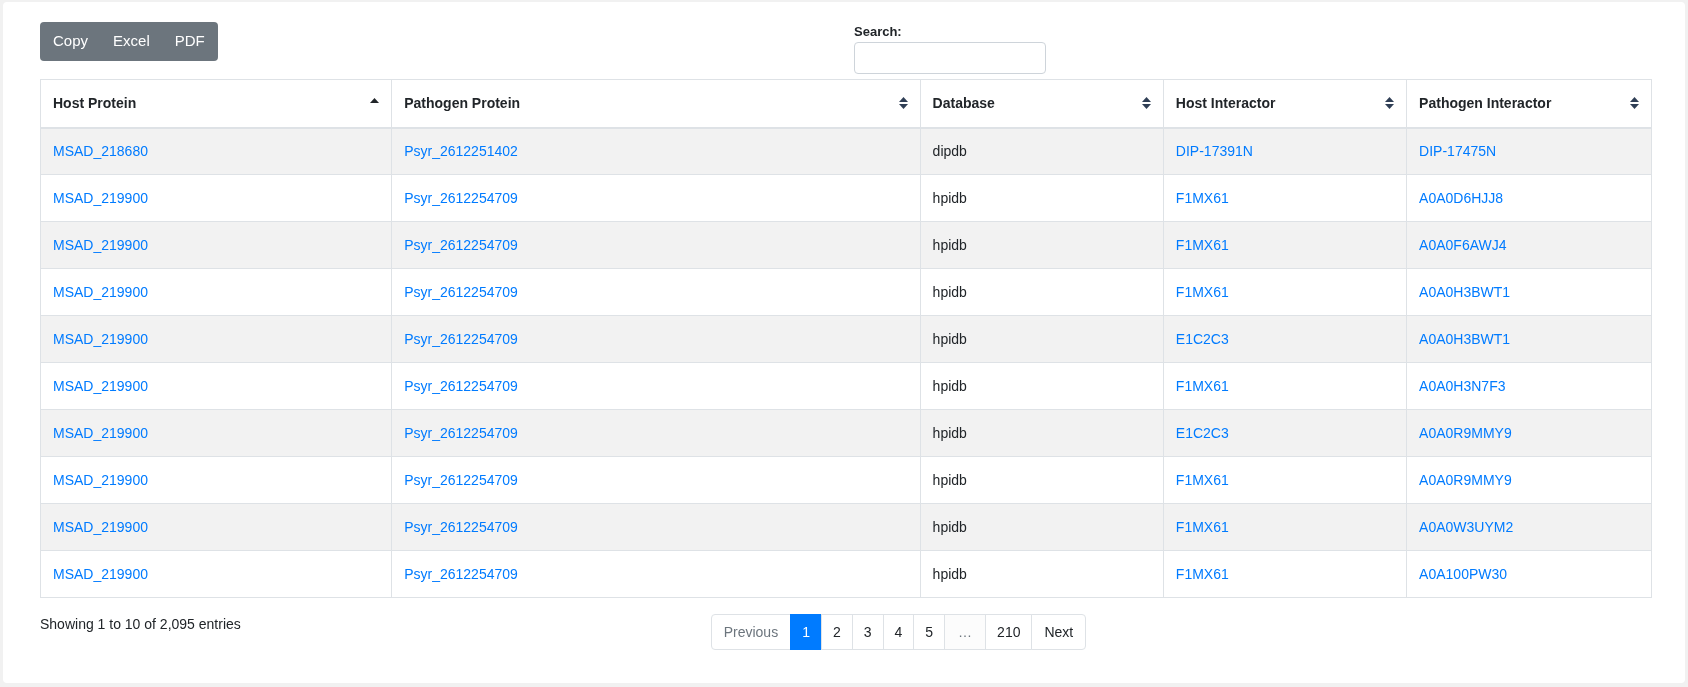  What do you see at coordinates (1463, 573) in the screenshot?
I see `table-link: A0A100PW30` at bounding box center [1463, 573].